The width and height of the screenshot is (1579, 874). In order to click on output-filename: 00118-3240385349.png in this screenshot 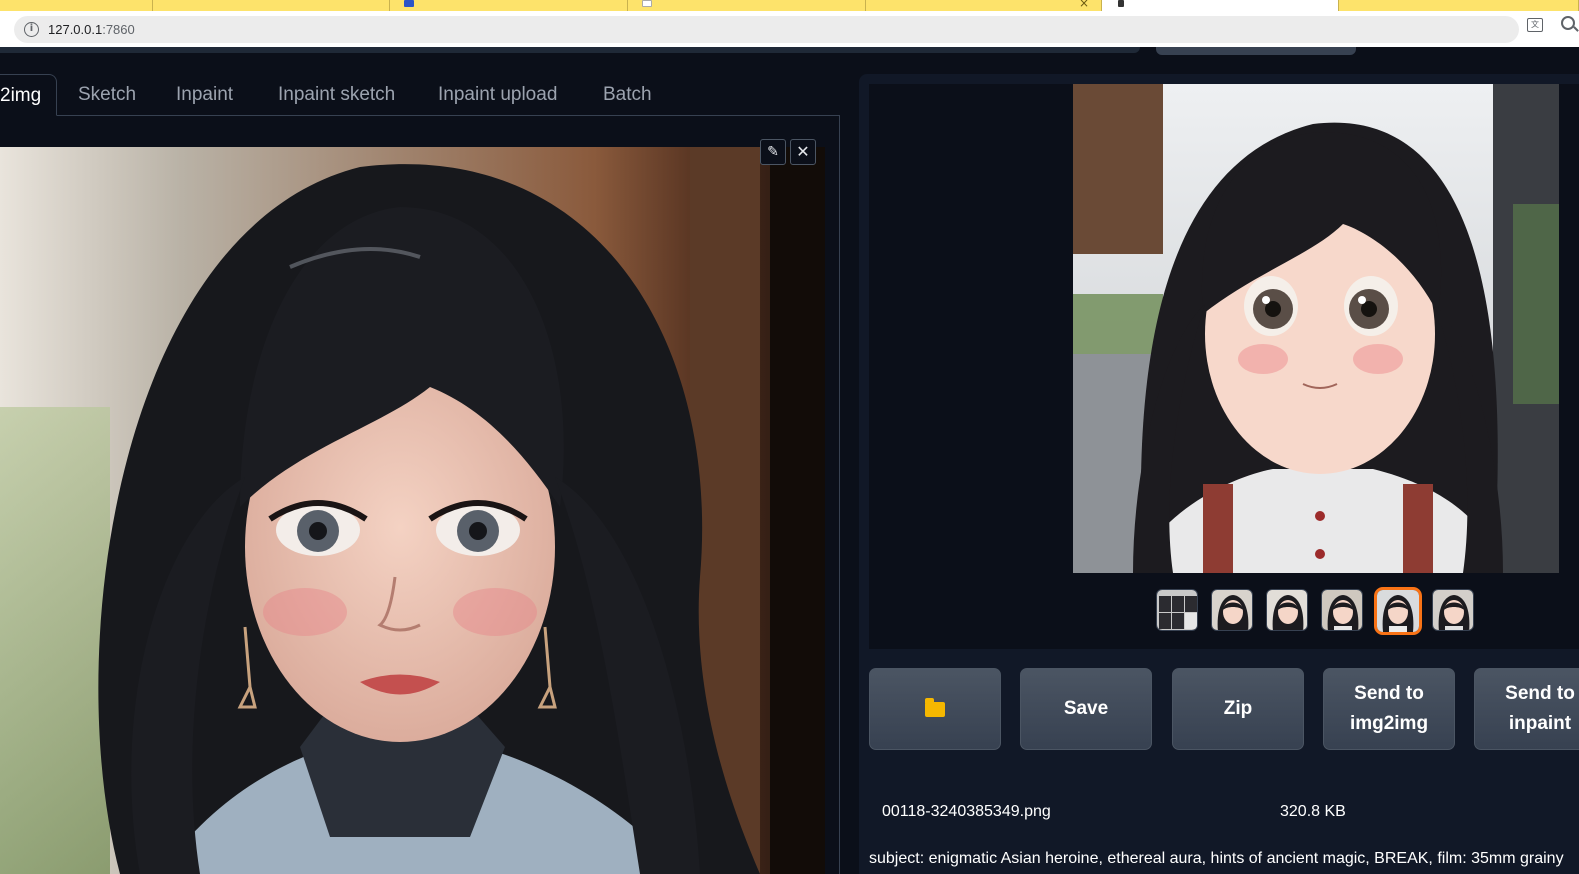, I will do `click(966, 811)`.